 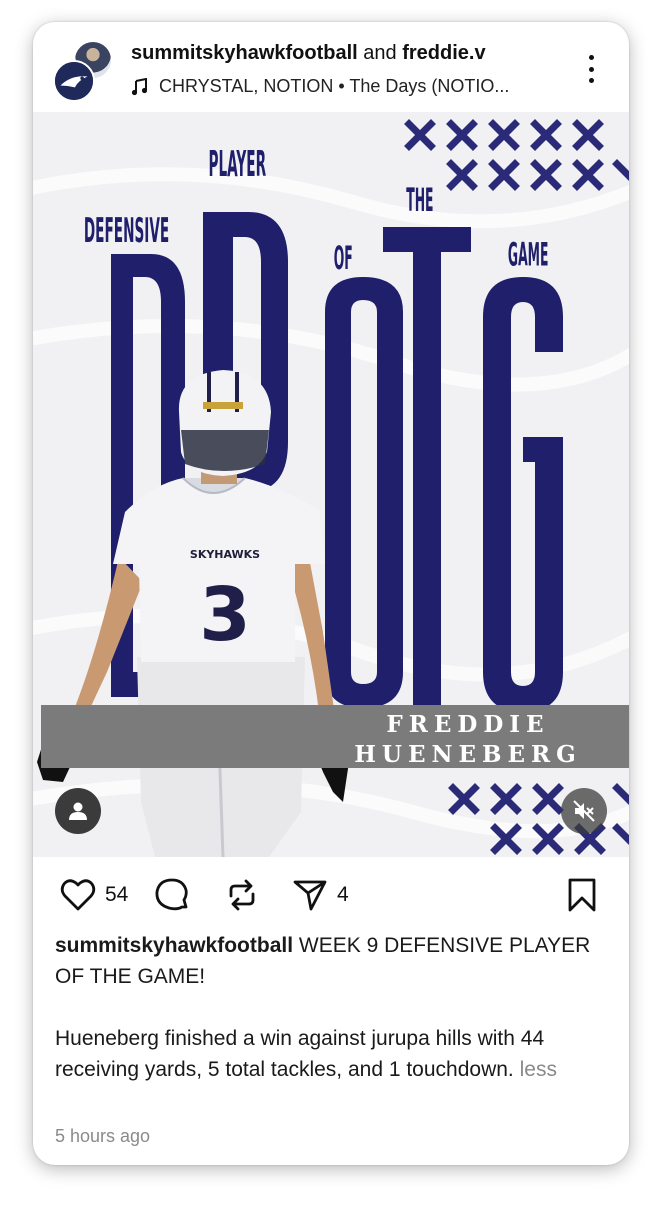 What do you see at coordinates (78, 895) in the screenshot?
I see `heart-icon` at bounding box center [78, 895].